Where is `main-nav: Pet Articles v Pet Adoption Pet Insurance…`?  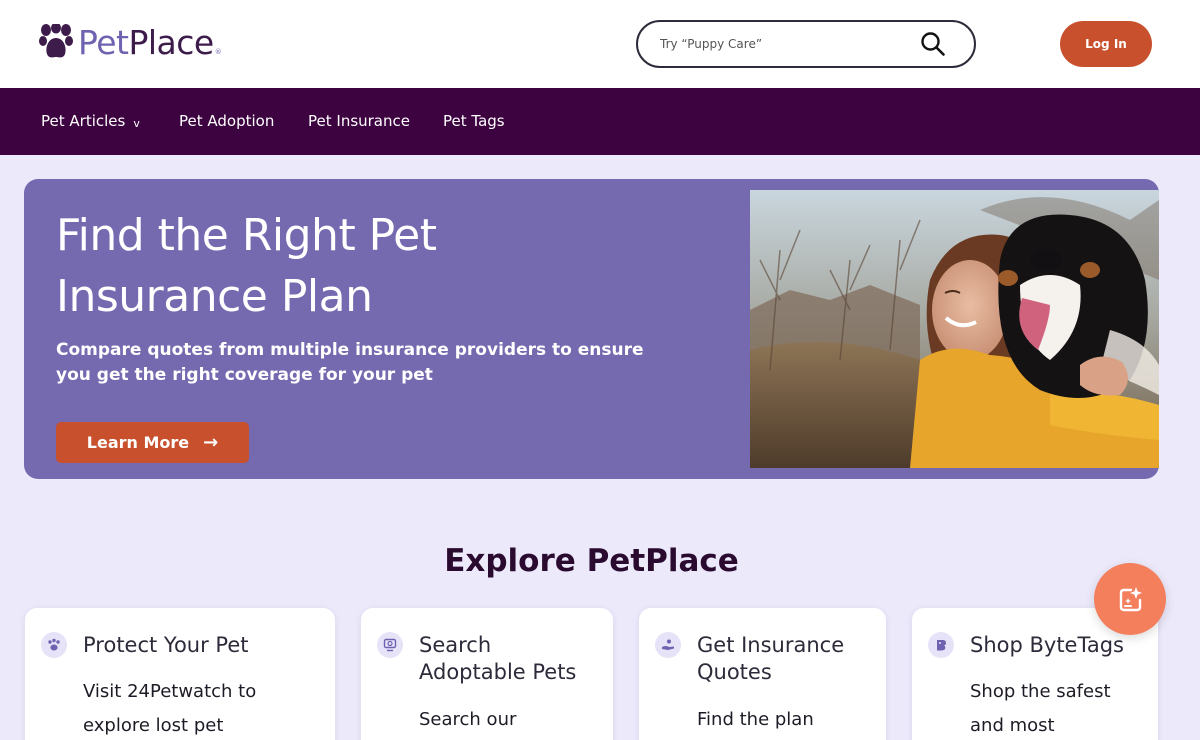
main-nav: Pet Articles v Pet Adoption Pet Insurance… is located at coordinates (600, 121).